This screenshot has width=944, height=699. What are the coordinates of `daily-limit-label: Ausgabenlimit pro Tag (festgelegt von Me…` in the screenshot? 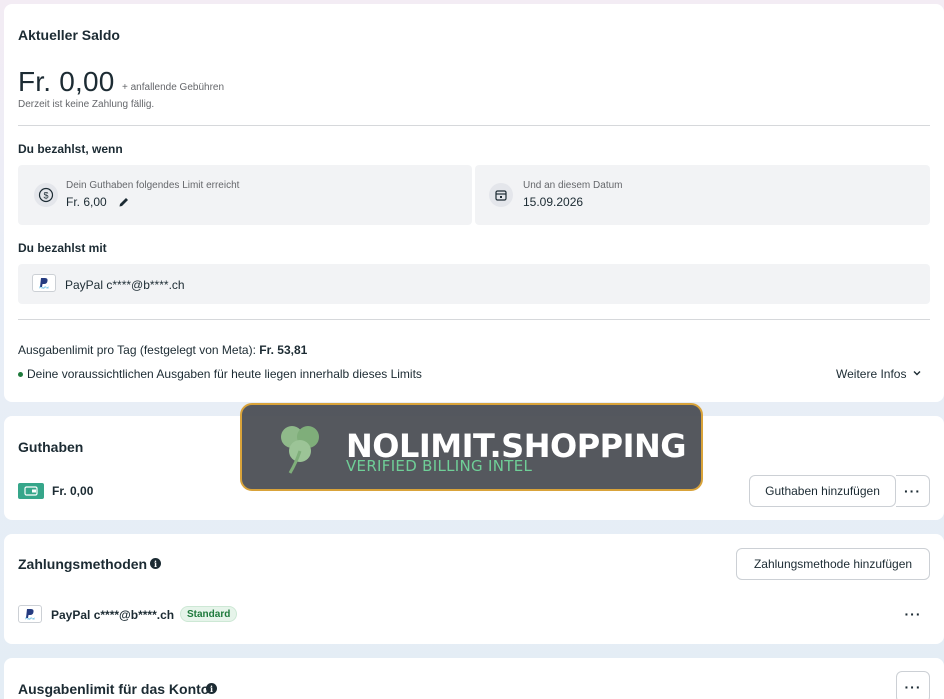 It's located at (137, 350).